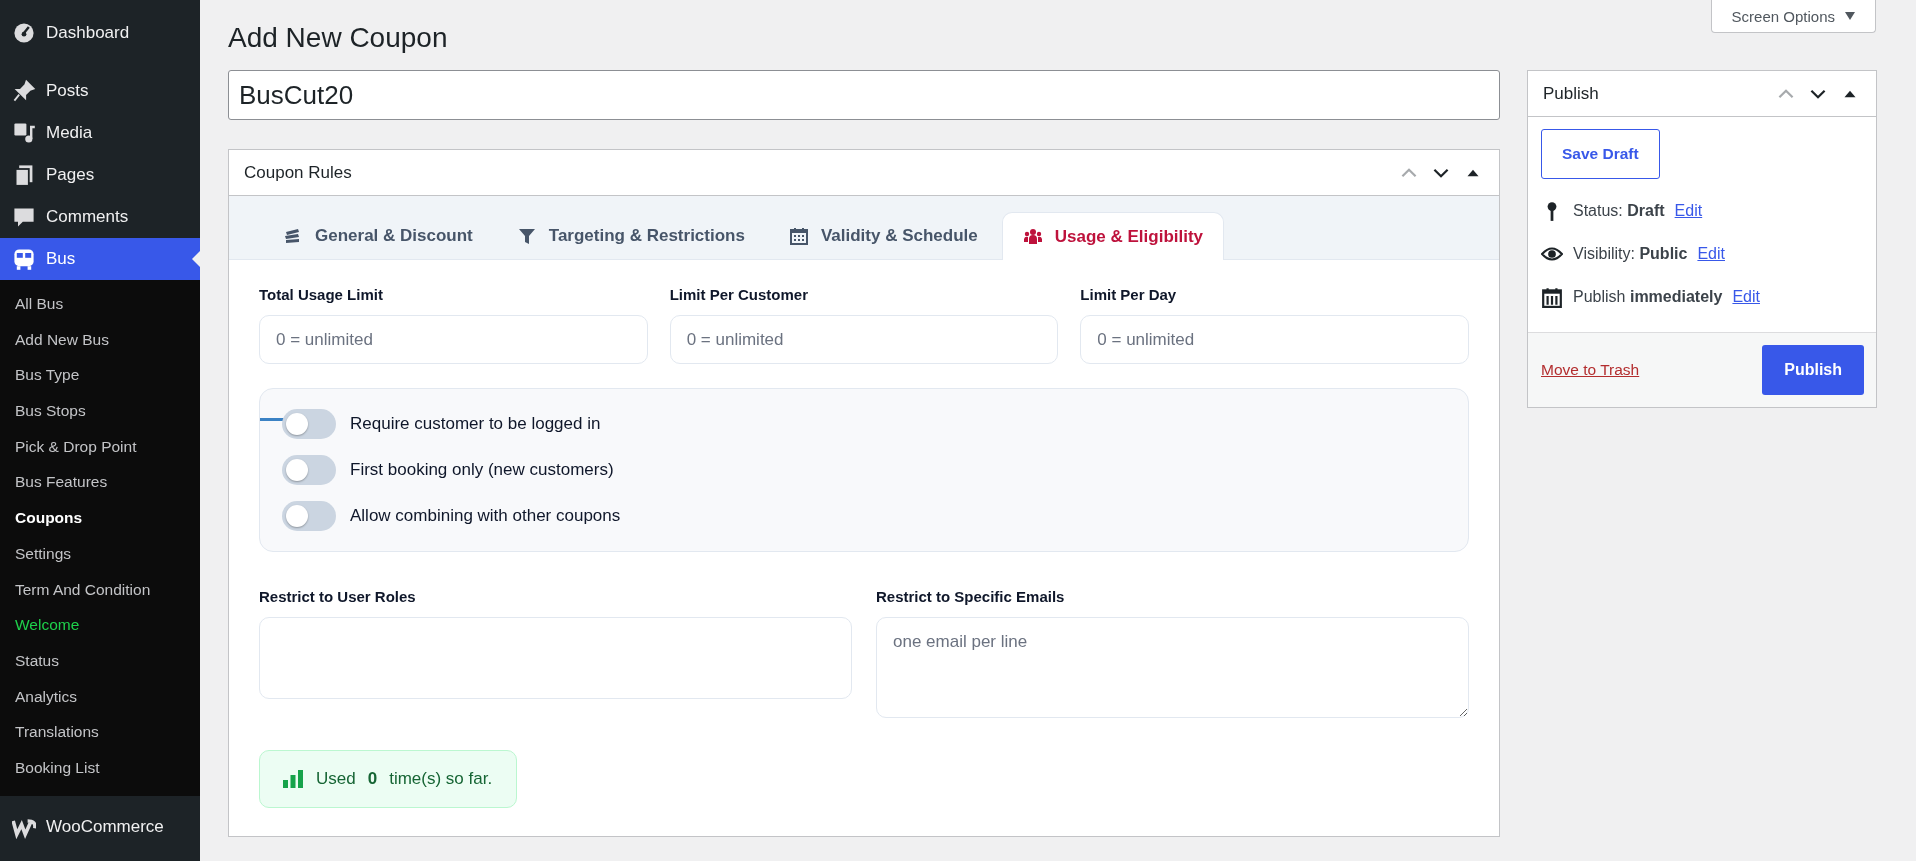 The height and width of the screenshot is (861, 1916). I want to click on submenu-item: Add New Bus, so click(100, 339).